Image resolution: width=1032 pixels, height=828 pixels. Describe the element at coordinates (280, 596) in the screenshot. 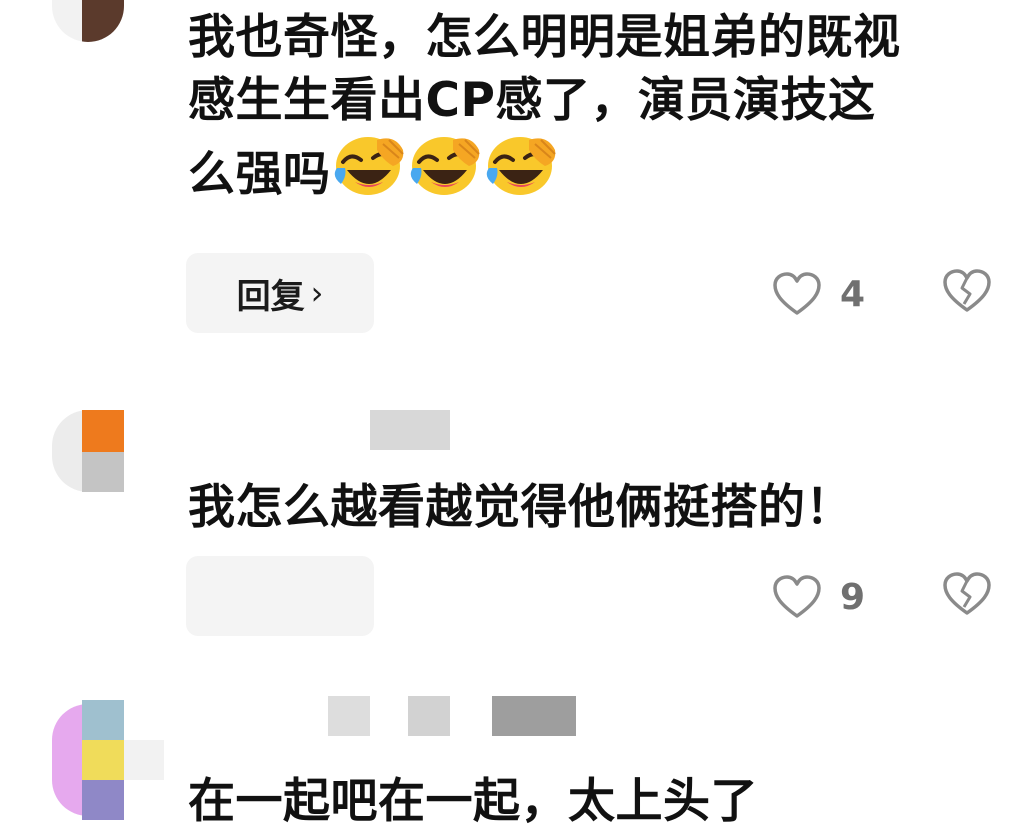

I see `reply-button-redacted` at that location.